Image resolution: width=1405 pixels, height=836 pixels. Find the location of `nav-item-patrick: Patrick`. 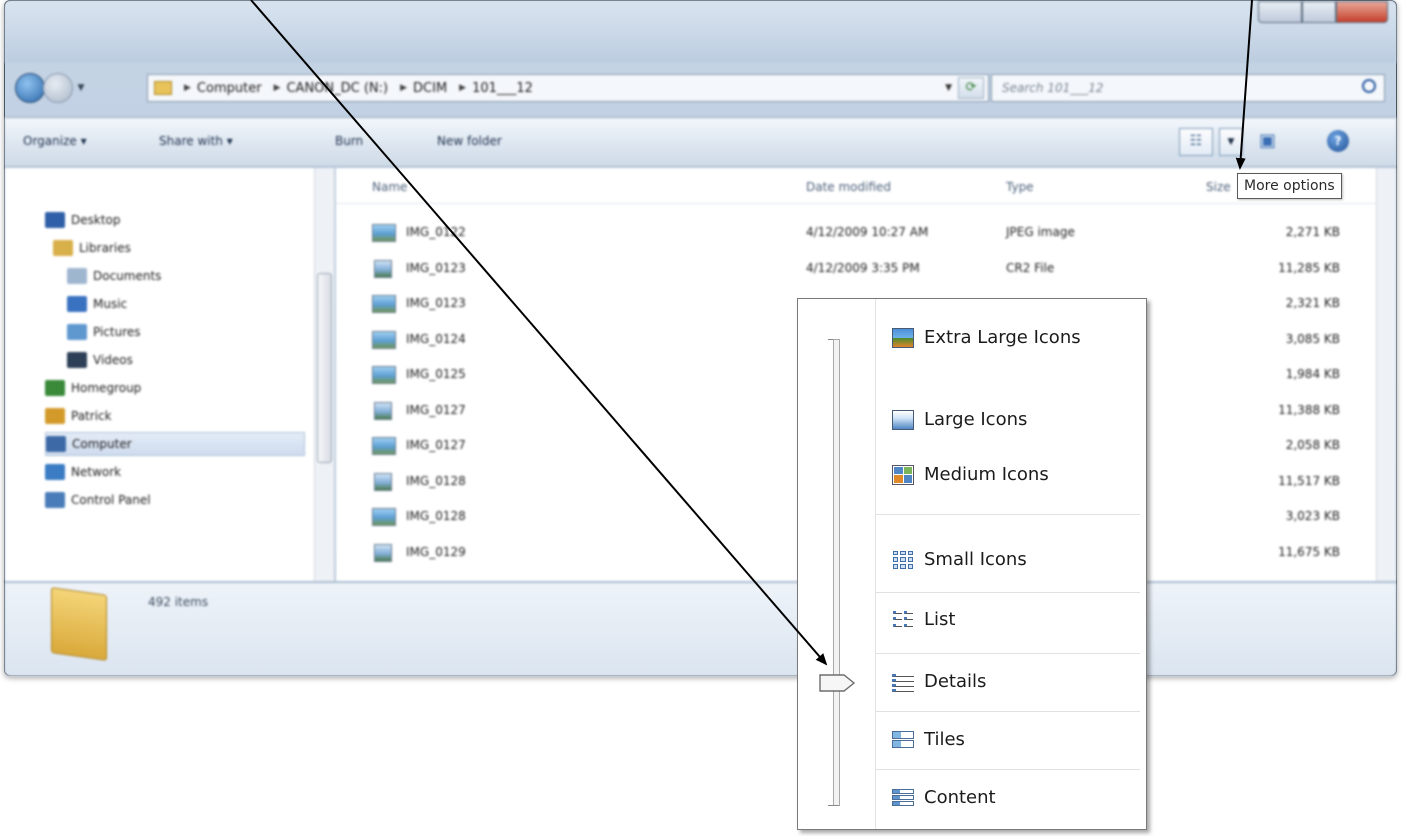

nav-item-patrick: Patrick is located at coordinates (78, 416).